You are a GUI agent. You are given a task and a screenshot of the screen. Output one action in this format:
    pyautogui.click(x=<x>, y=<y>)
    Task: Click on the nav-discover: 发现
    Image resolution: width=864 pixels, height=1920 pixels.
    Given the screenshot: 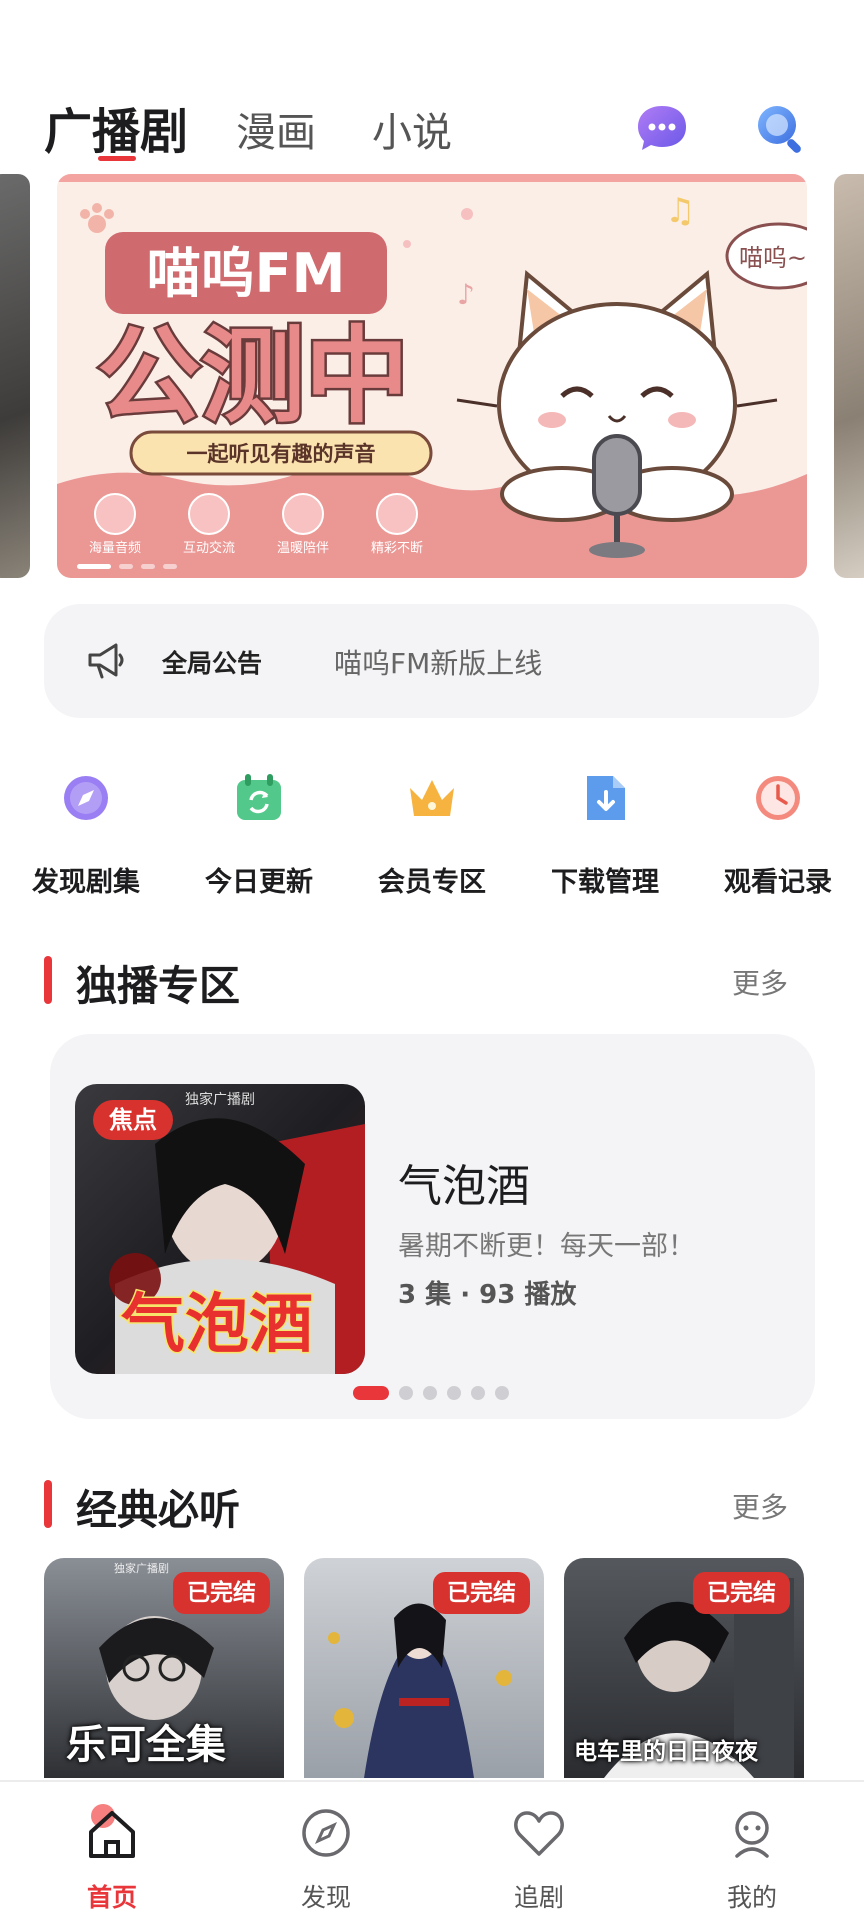 What is the action you would take?
    pyautogui.click(x=326, y=1859)
    